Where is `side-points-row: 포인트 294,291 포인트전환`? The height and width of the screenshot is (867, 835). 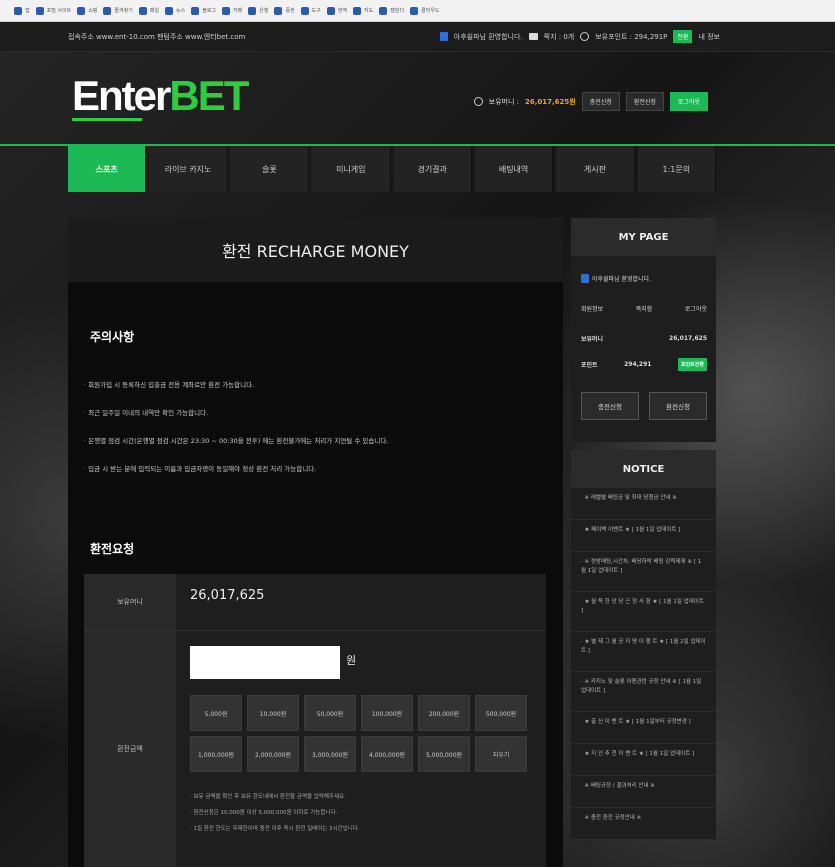 side-points-row: 포인트 294,291 포인트전환 is located at coordinates (644, 364).